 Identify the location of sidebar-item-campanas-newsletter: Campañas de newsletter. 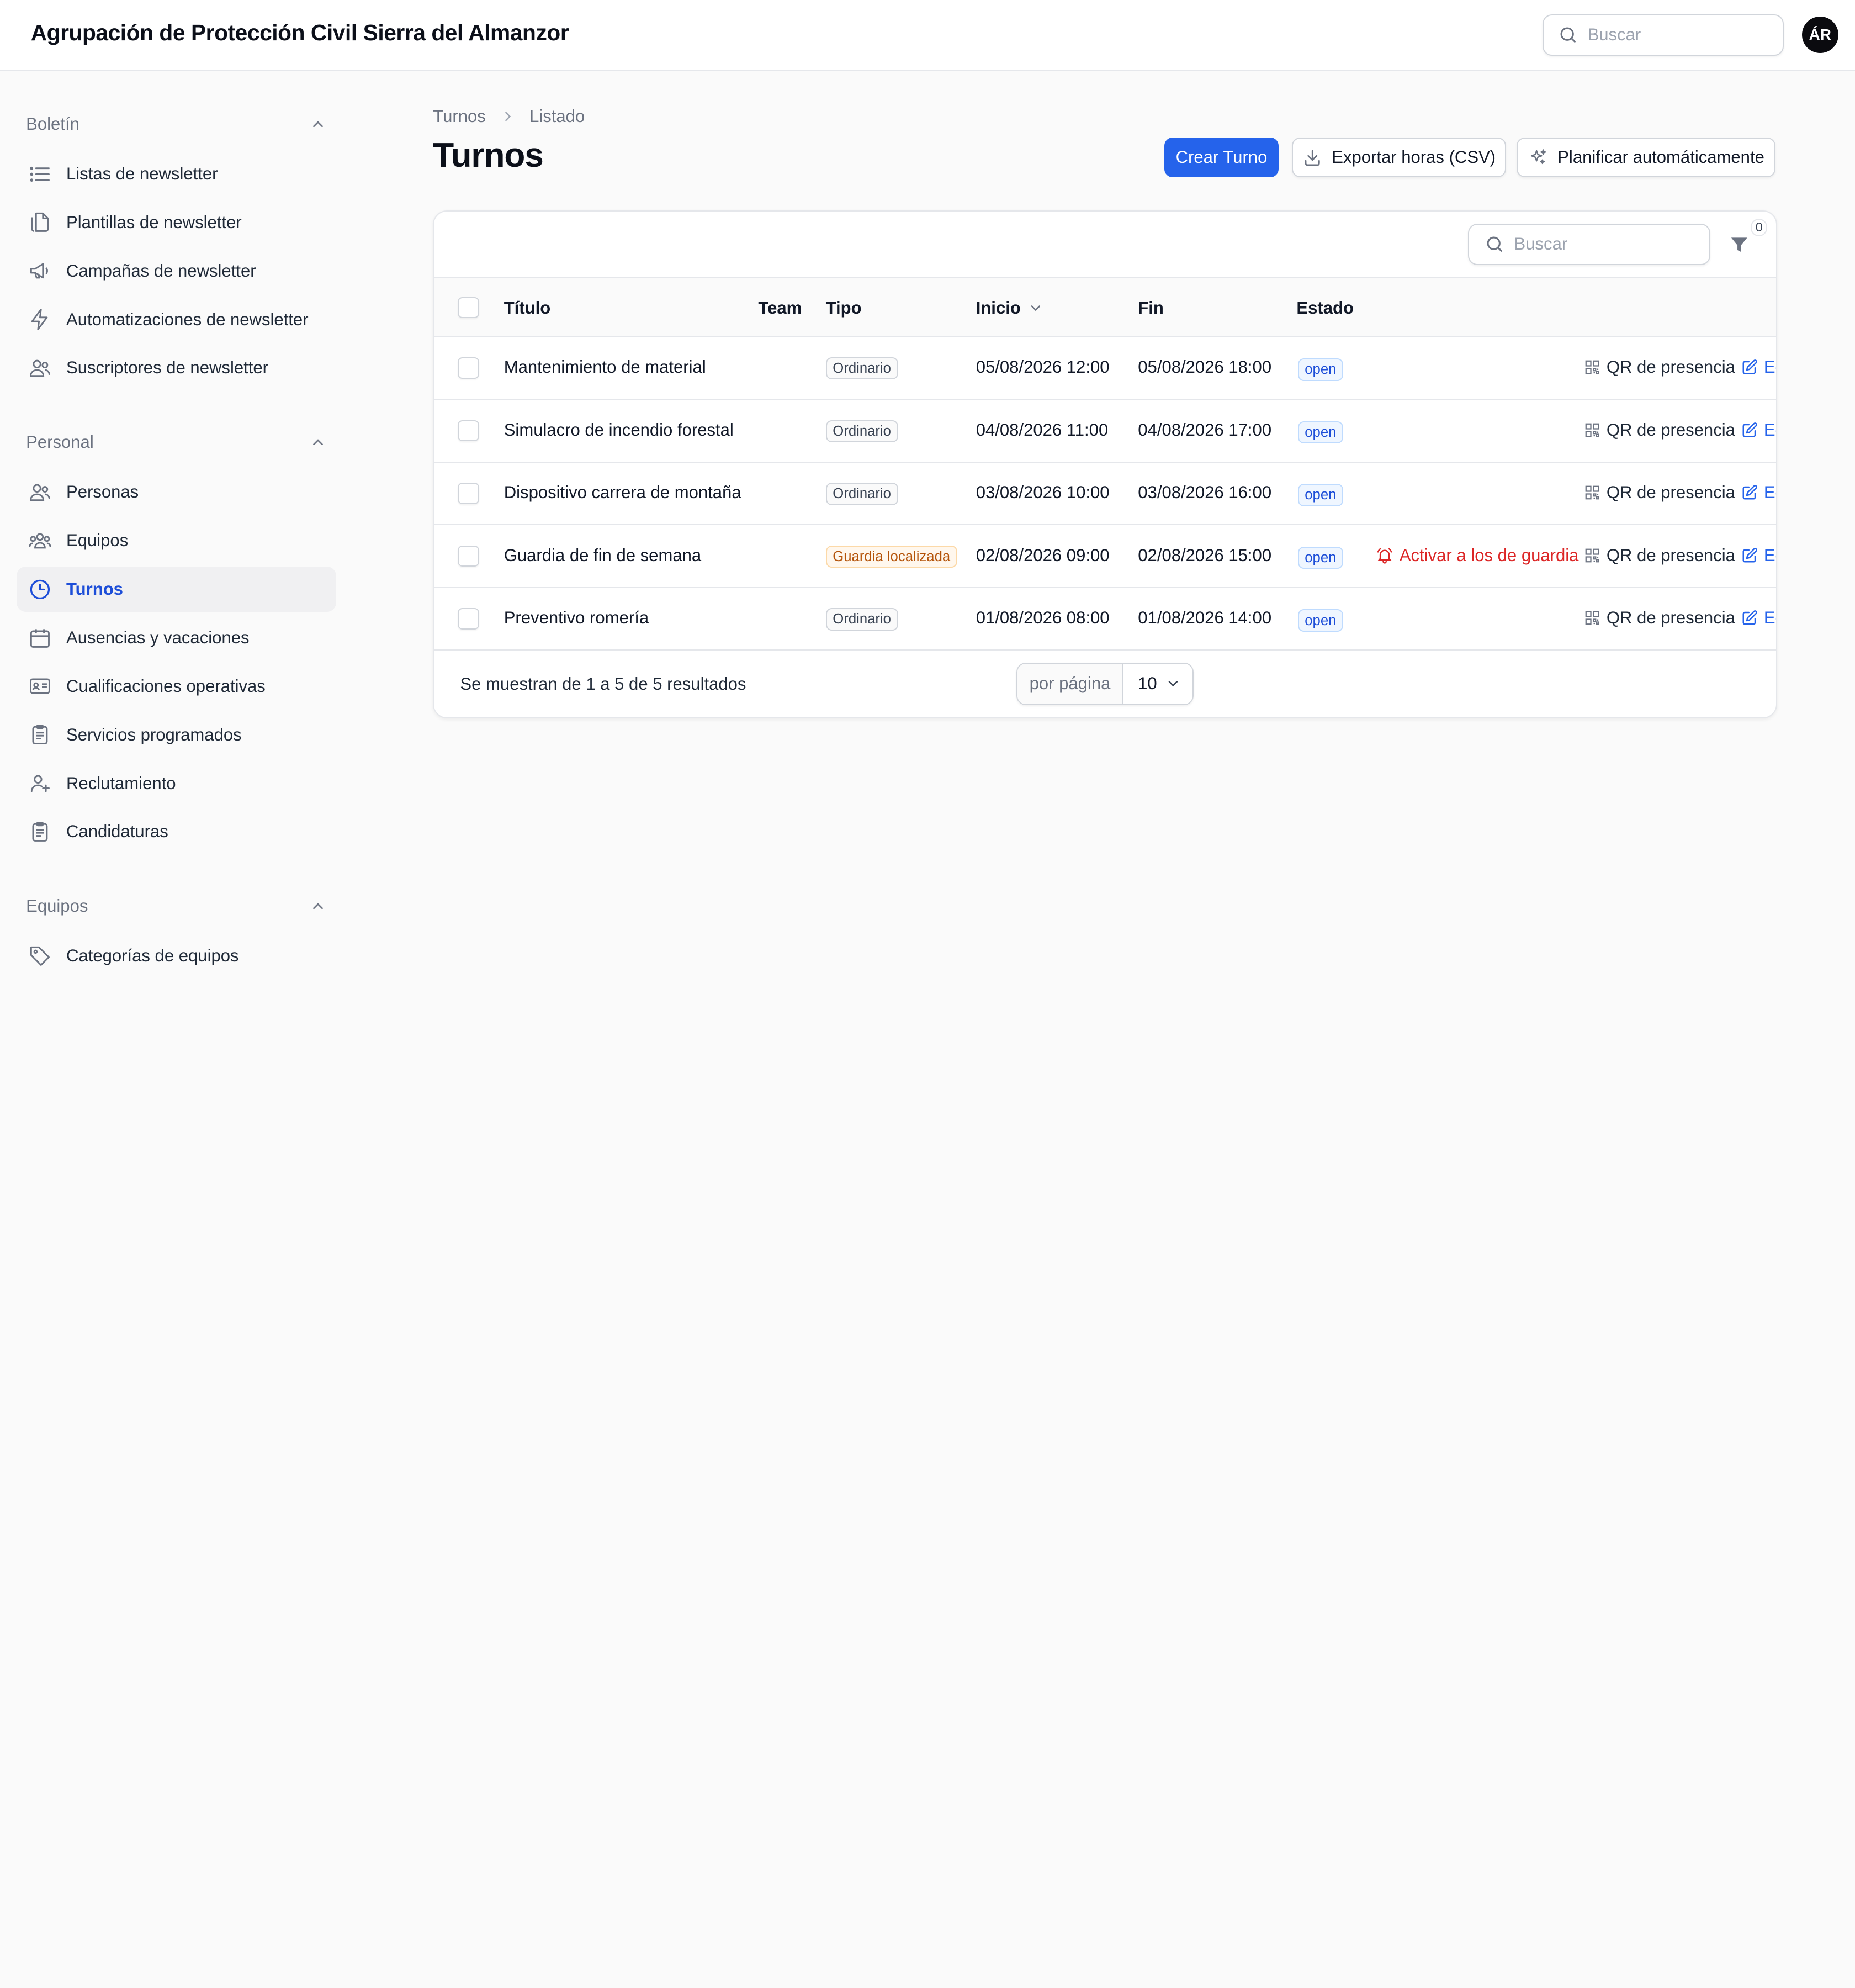
(177, 270).